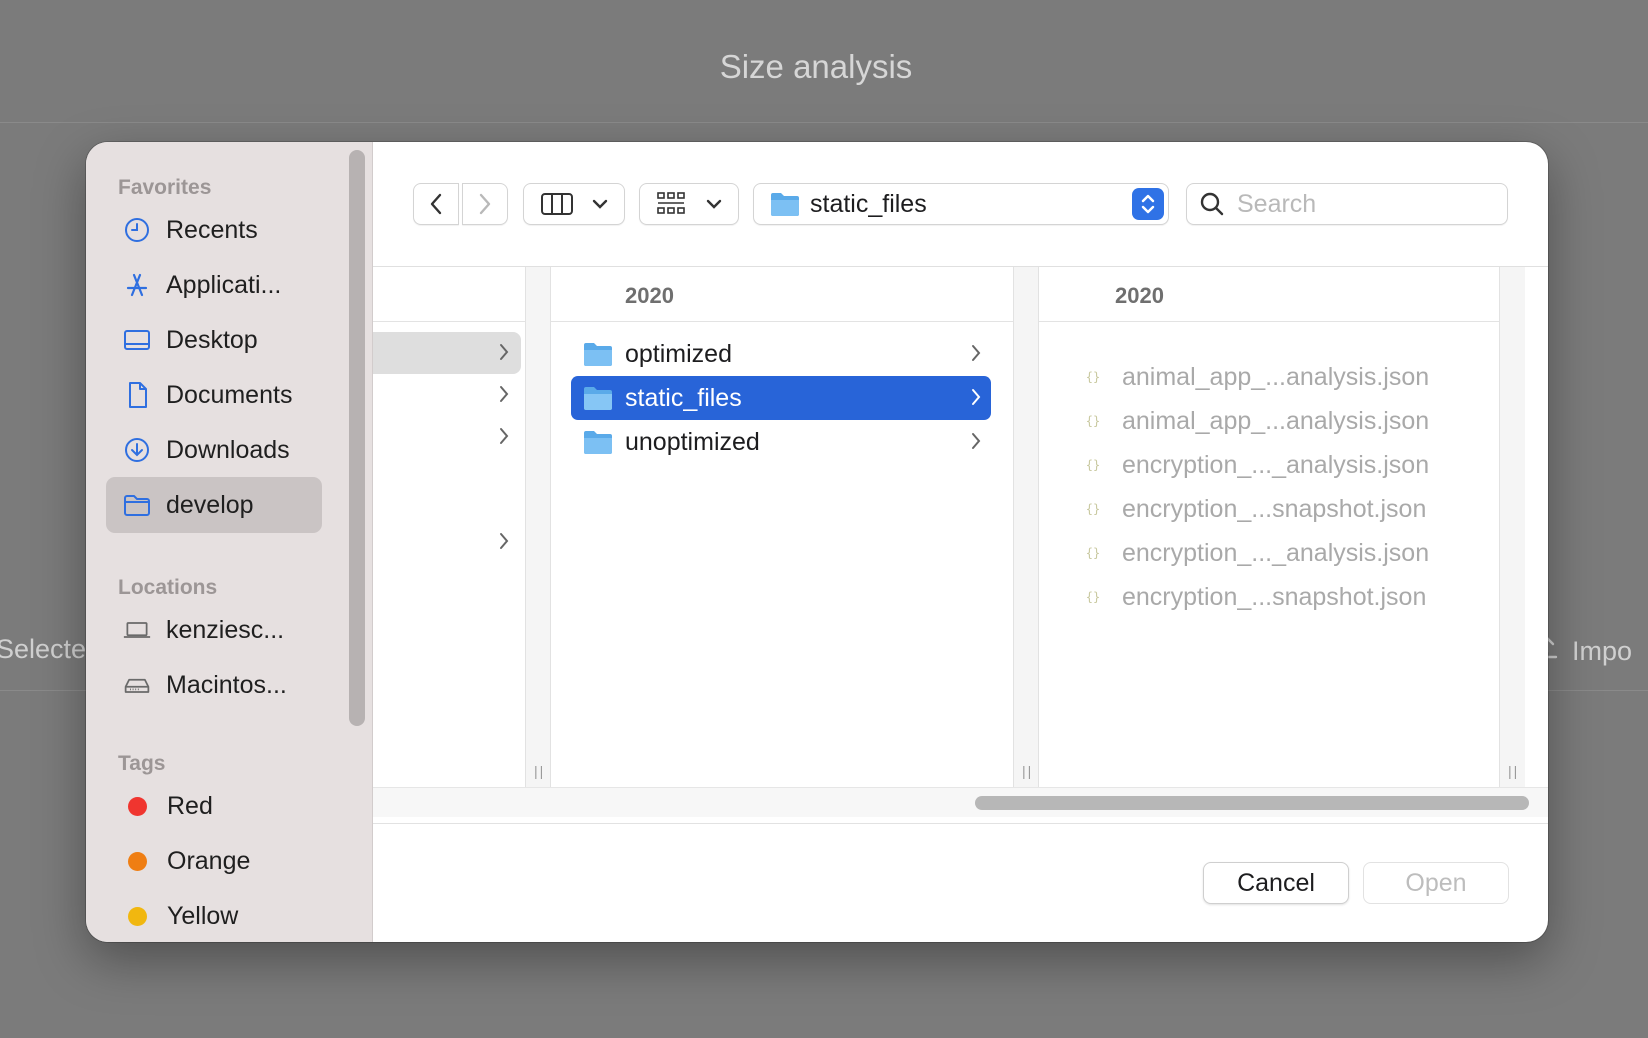 The width and height of the screenshot is (1648, 1038). I want to click on scrollbar-thumb, so click(1252, 803).